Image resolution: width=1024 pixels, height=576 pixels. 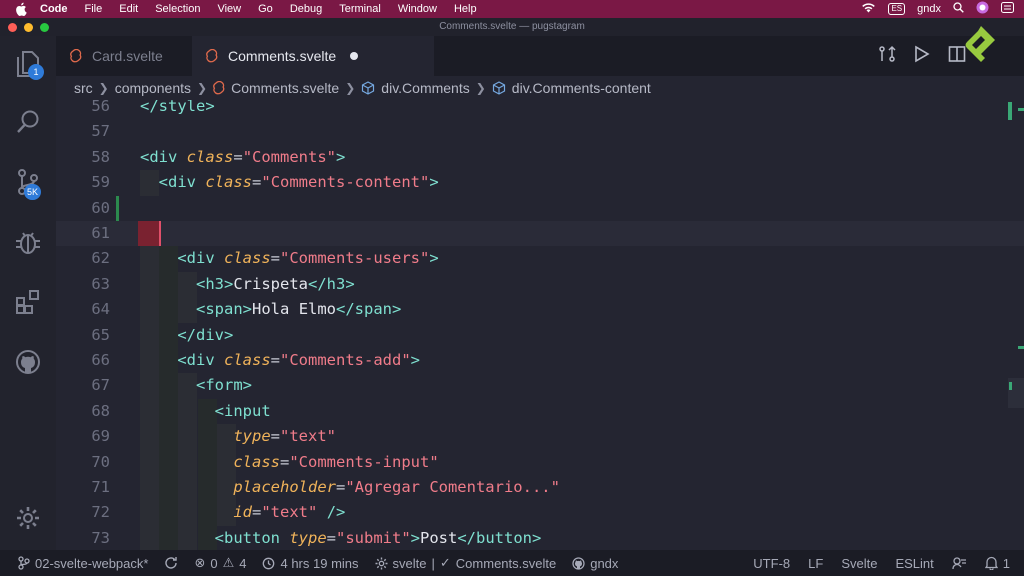 I want to click on github-status: gndx, so click(x=595, y=563).